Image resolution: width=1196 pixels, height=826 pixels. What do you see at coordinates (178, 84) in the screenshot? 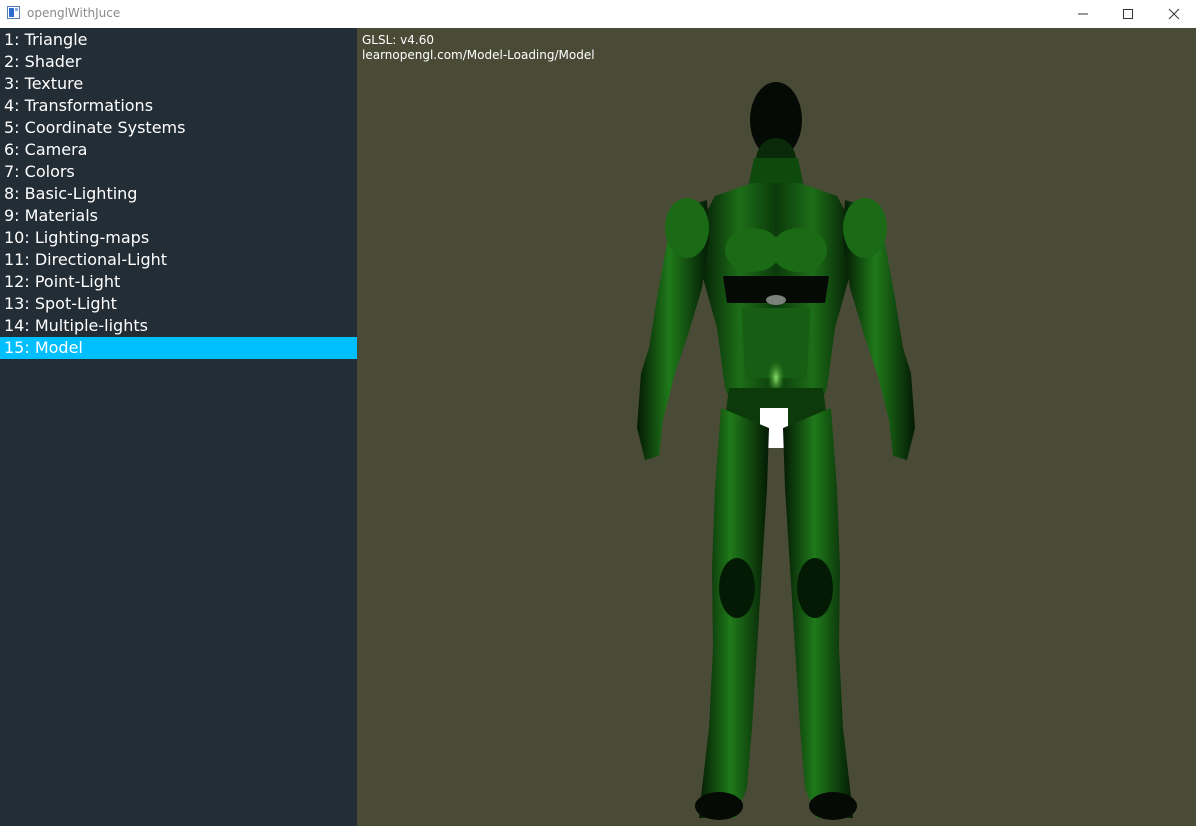
I see `sidebar-item-texture: 3: Texture` at bounding box center [178, 84].